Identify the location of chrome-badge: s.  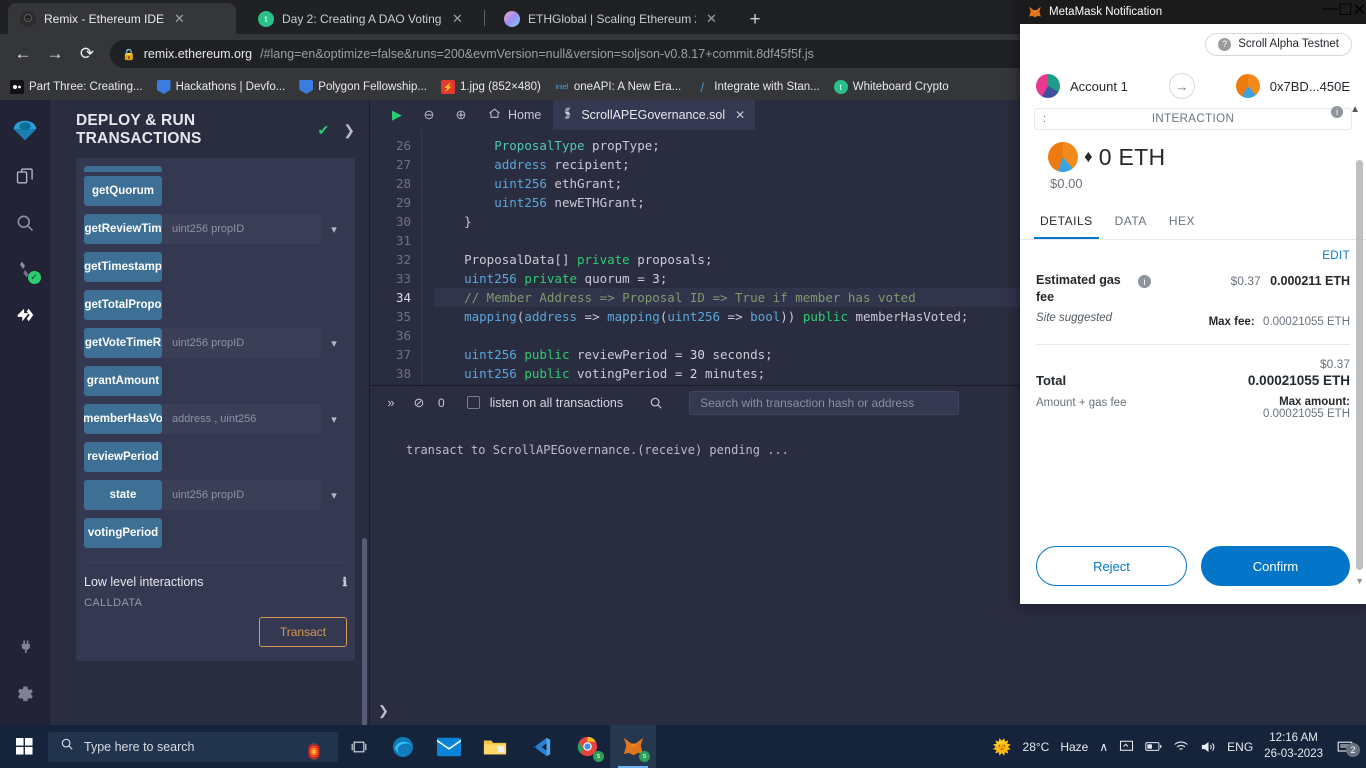
(598, 756).